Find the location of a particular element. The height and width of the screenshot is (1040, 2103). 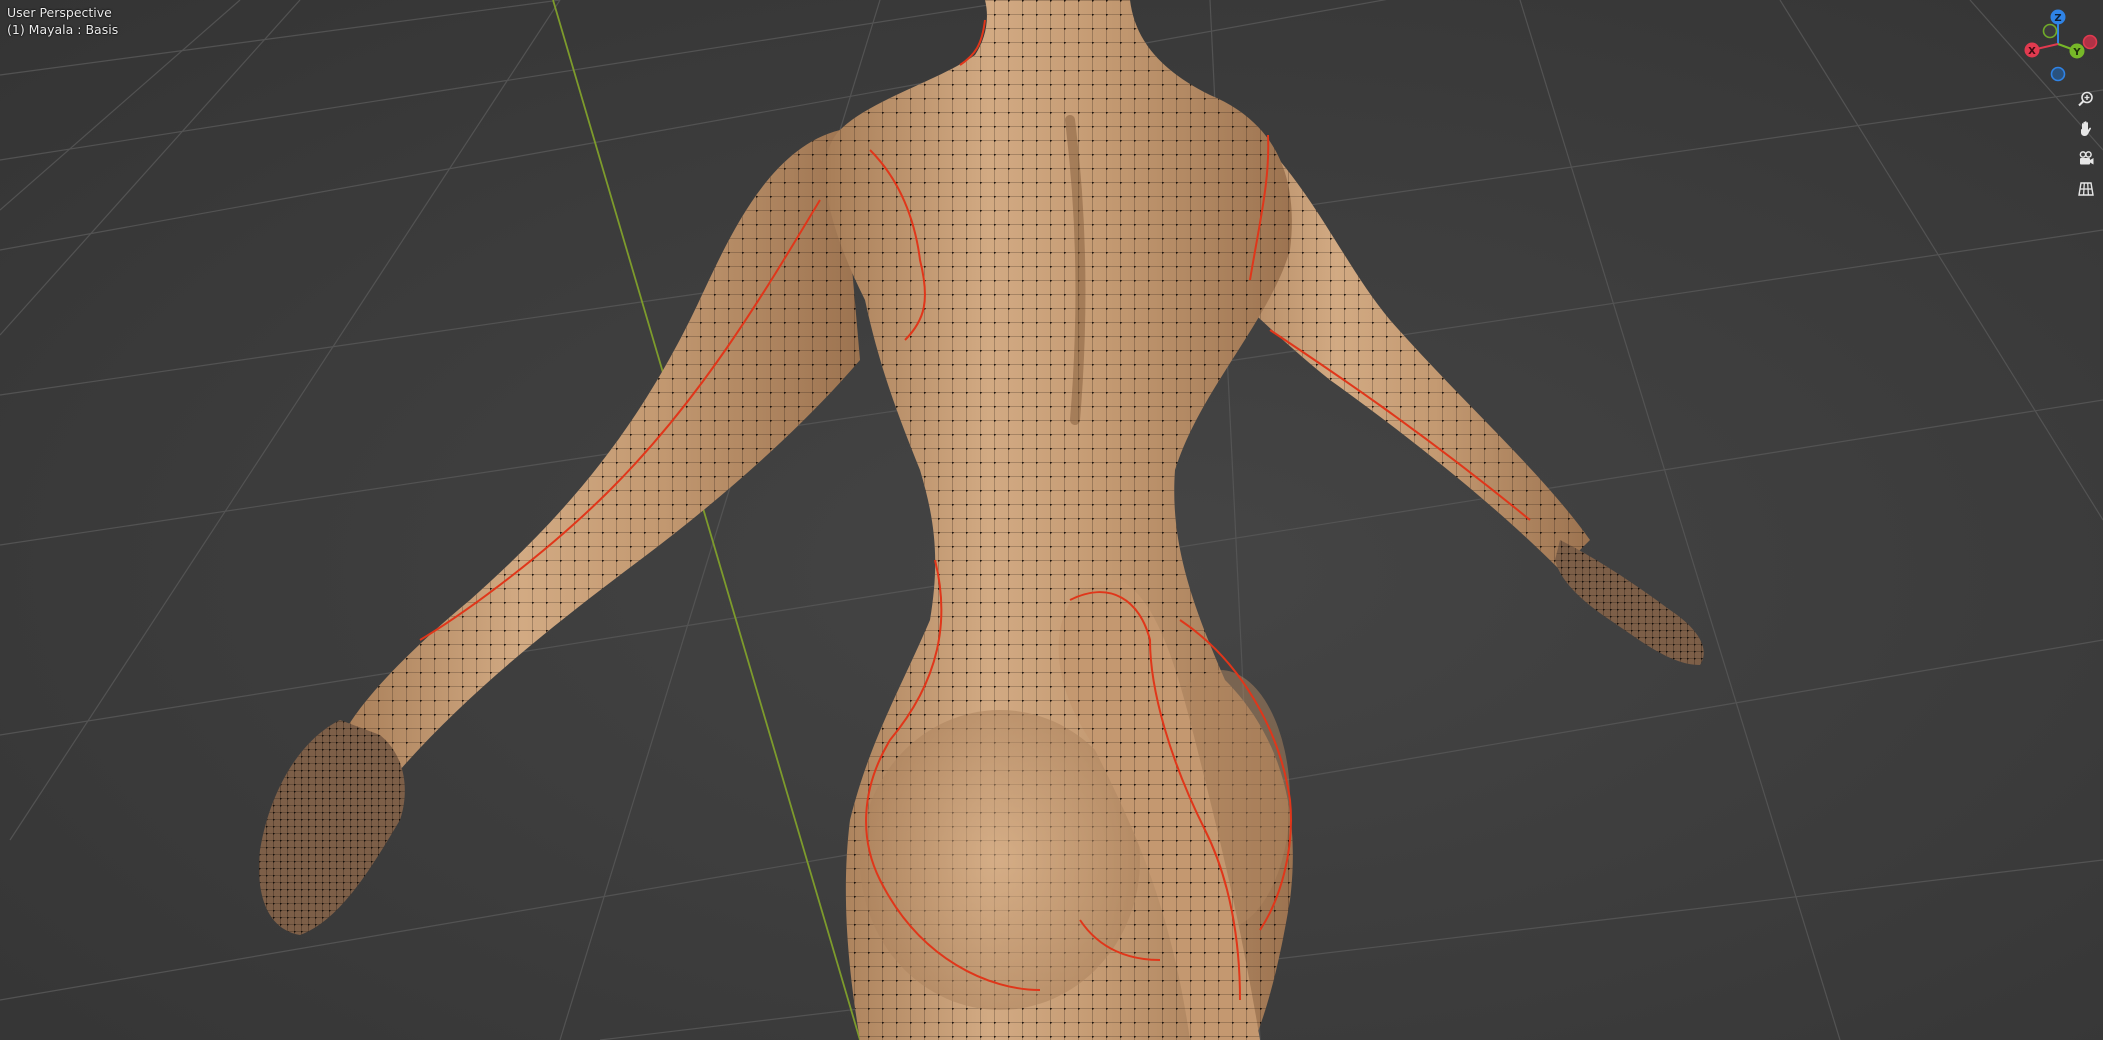

axis-neg-x-handle is located at coordinates (2090, 42).